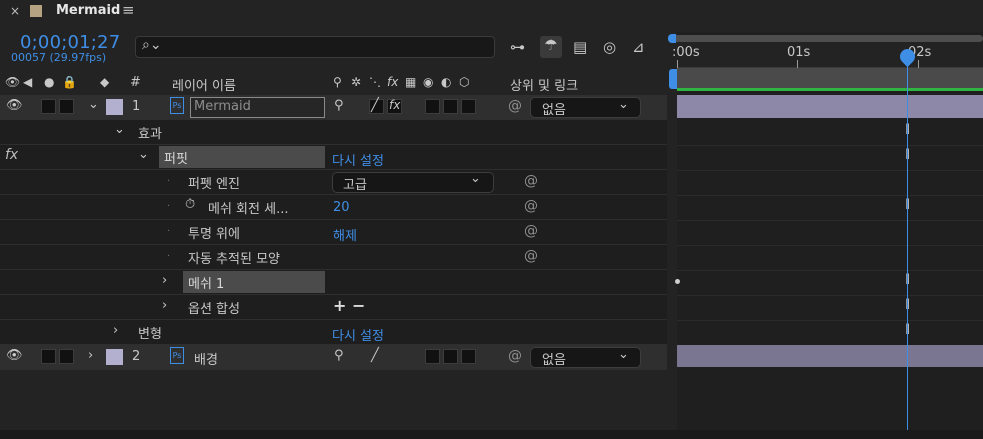 The height and width of the screenshot is (439, 983). I want to click on panel-tab-bar, so click(491, 12).